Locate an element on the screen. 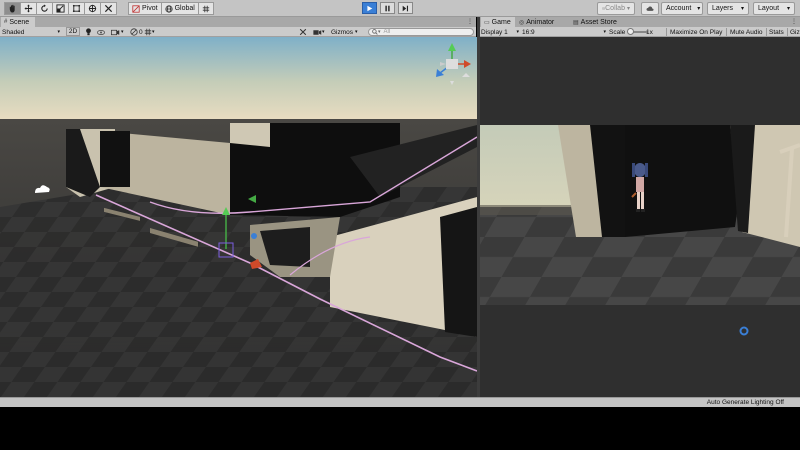  layers-caret-icon: ▾ is located at coordinates (742, 9).